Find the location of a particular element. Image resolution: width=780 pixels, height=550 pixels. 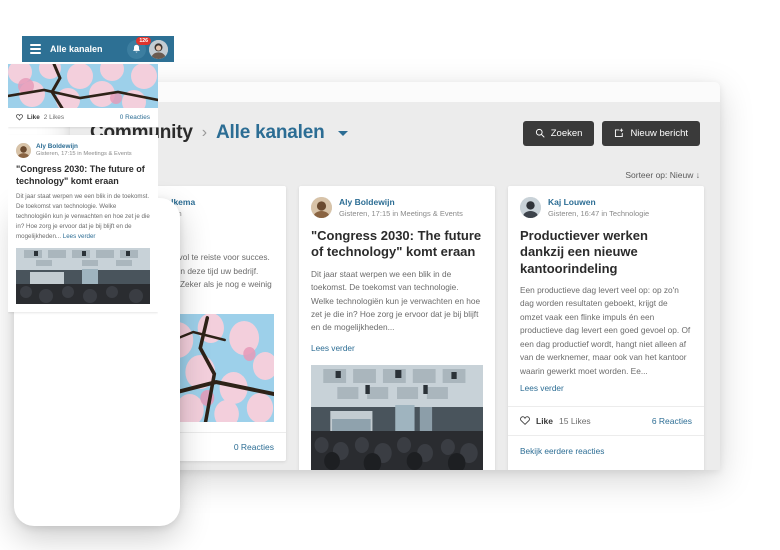

new-post-icon is located at coordinates (619, 133).